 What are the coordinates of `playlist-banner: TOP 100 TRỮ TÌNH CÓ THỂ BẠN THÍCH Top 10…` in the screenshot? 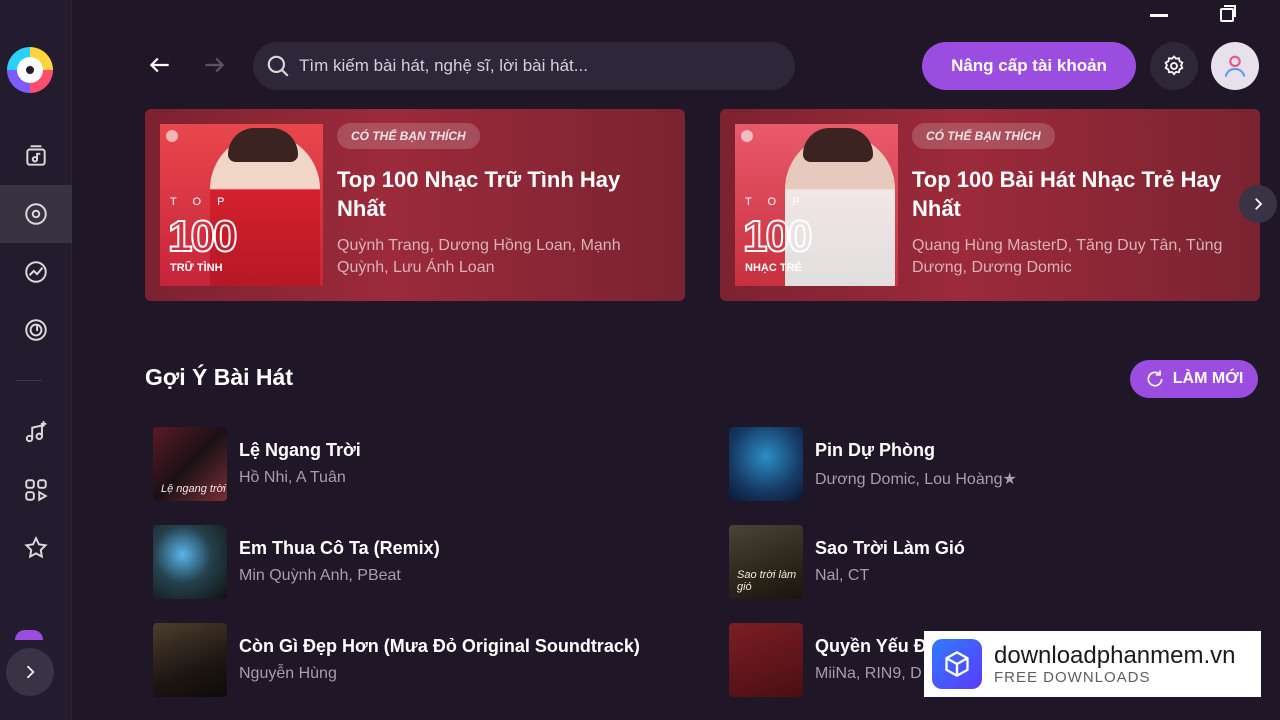 It's located at (415, 205).